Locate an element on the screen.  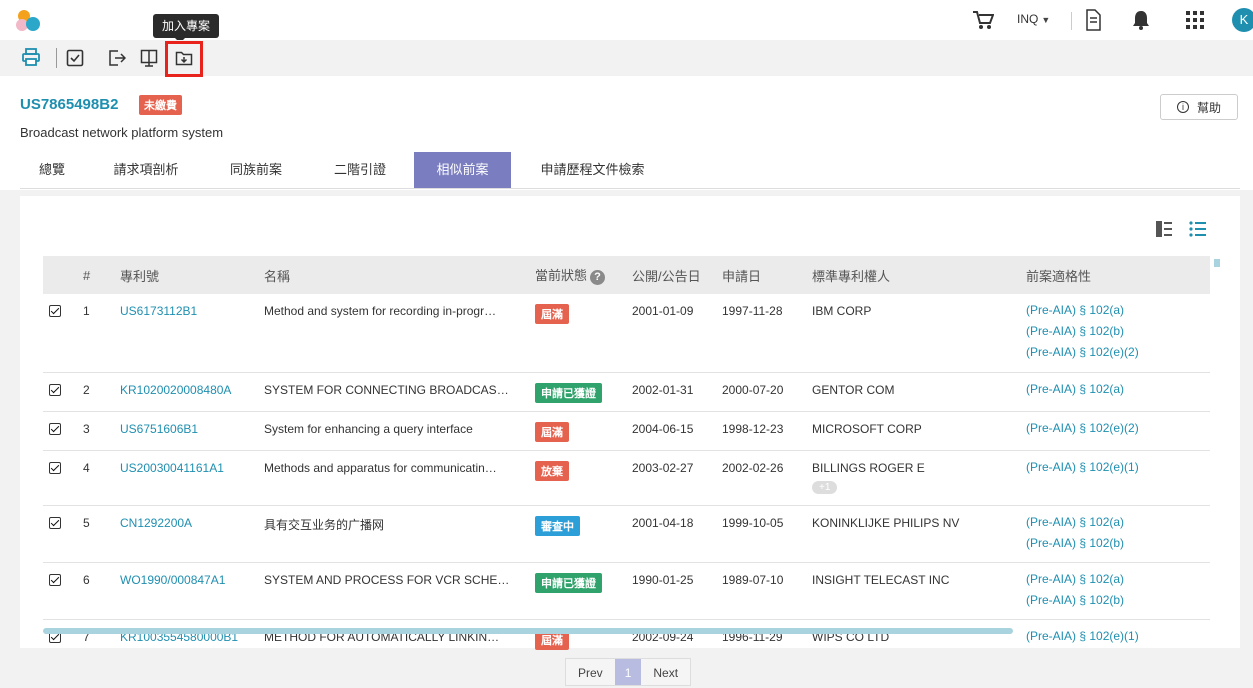
pub-date: 2003-02-27 is located at coordinates (671, 478).